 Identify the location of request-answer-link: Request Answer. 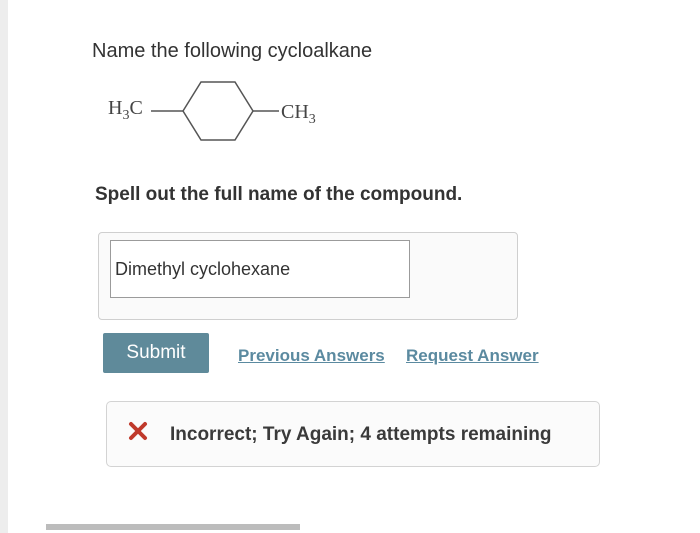
(472, 356).